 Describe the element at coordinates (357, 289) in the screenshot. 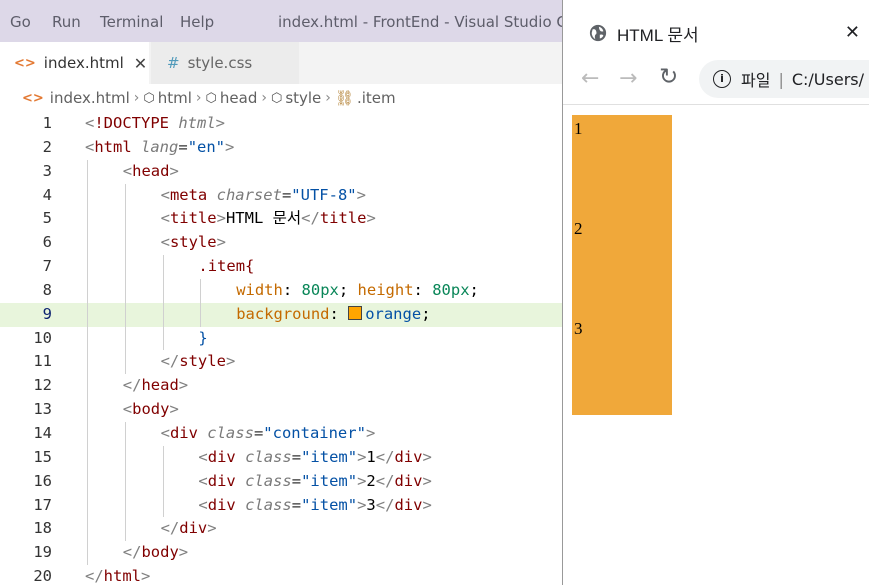

I see `code-text: width: 80px; height: 80px;` at that location.